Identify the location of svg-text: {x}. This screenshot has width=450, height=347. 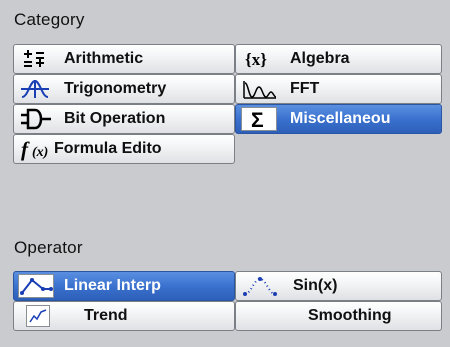
(256, 59).